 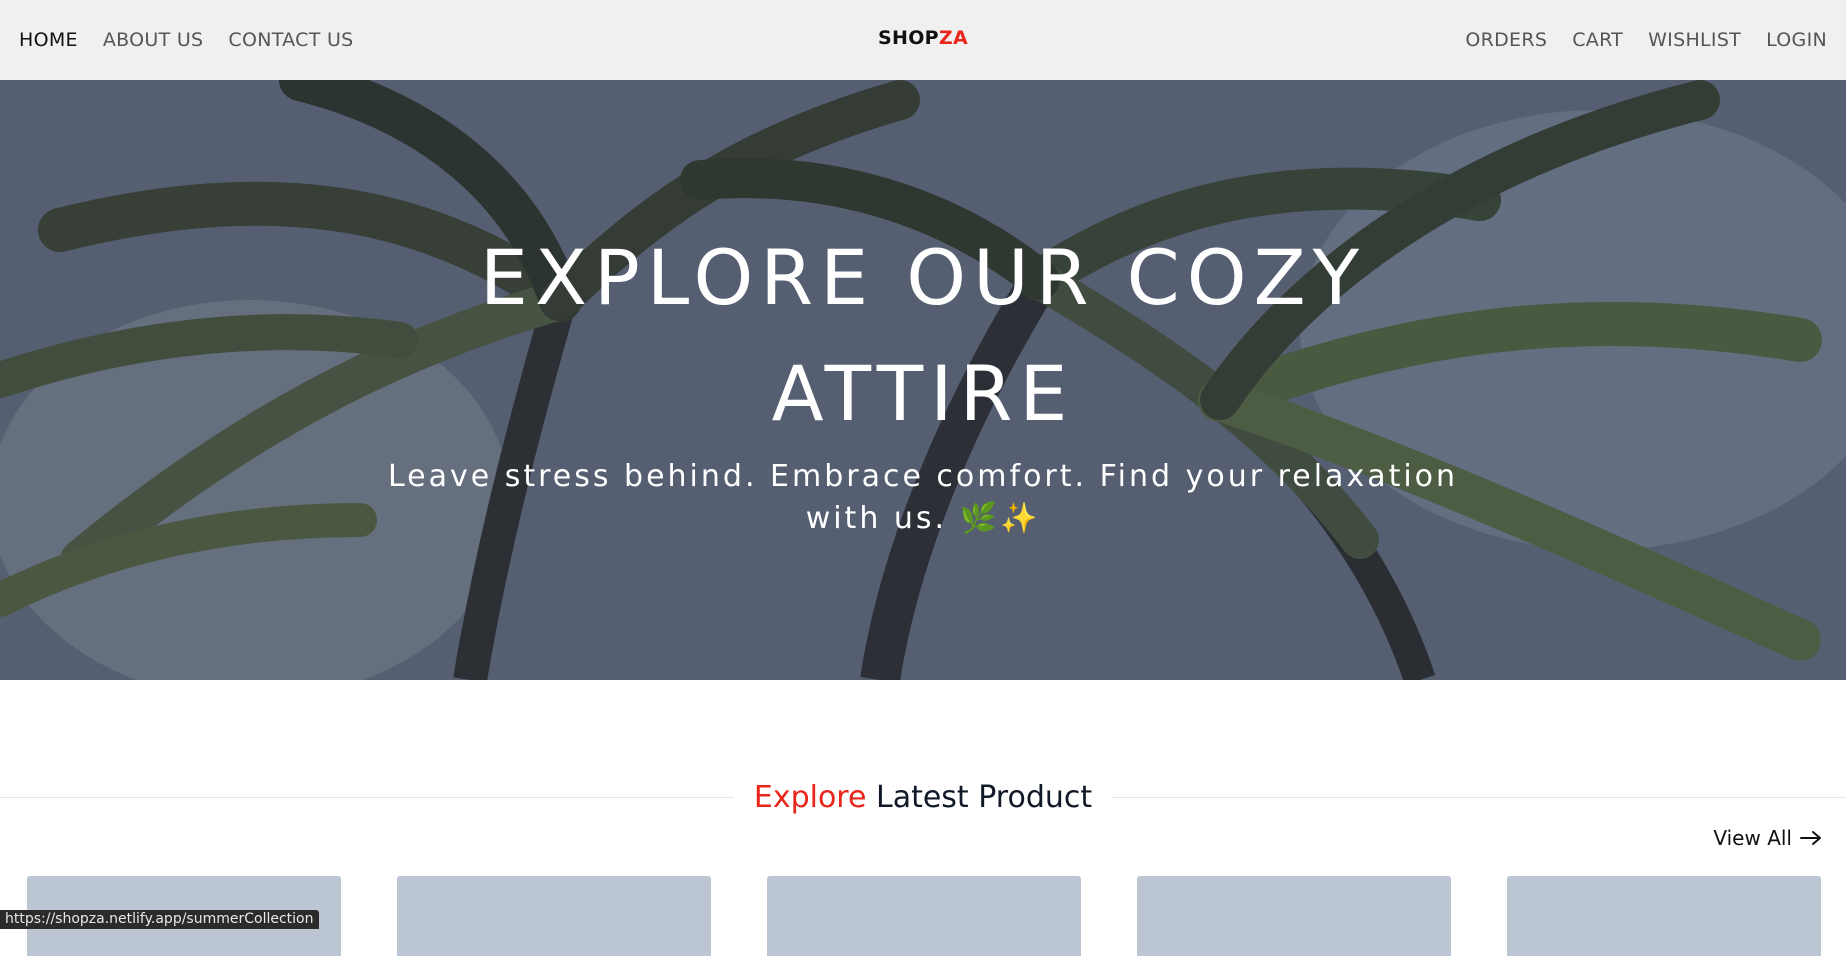 I want to click on nav-orders-link: ORDERS, so click(x=1506, y=40).